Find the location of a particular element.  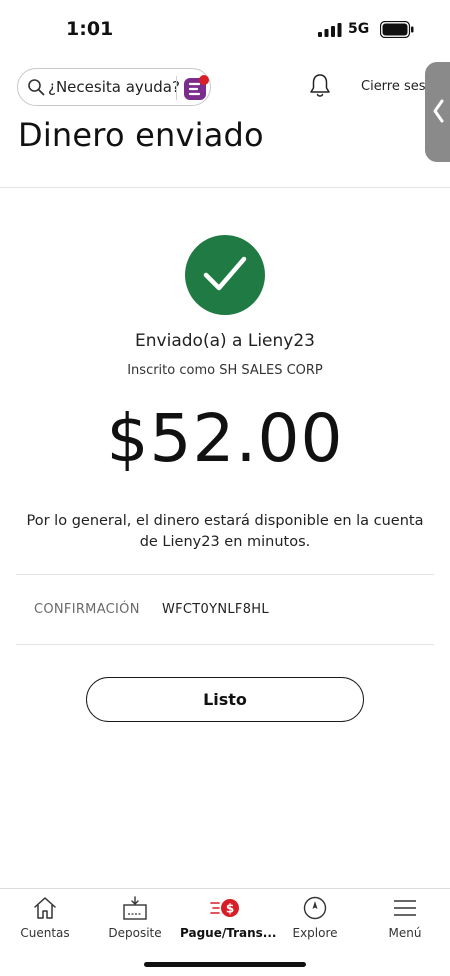

home-indicator is located at coordinates (225, 964).